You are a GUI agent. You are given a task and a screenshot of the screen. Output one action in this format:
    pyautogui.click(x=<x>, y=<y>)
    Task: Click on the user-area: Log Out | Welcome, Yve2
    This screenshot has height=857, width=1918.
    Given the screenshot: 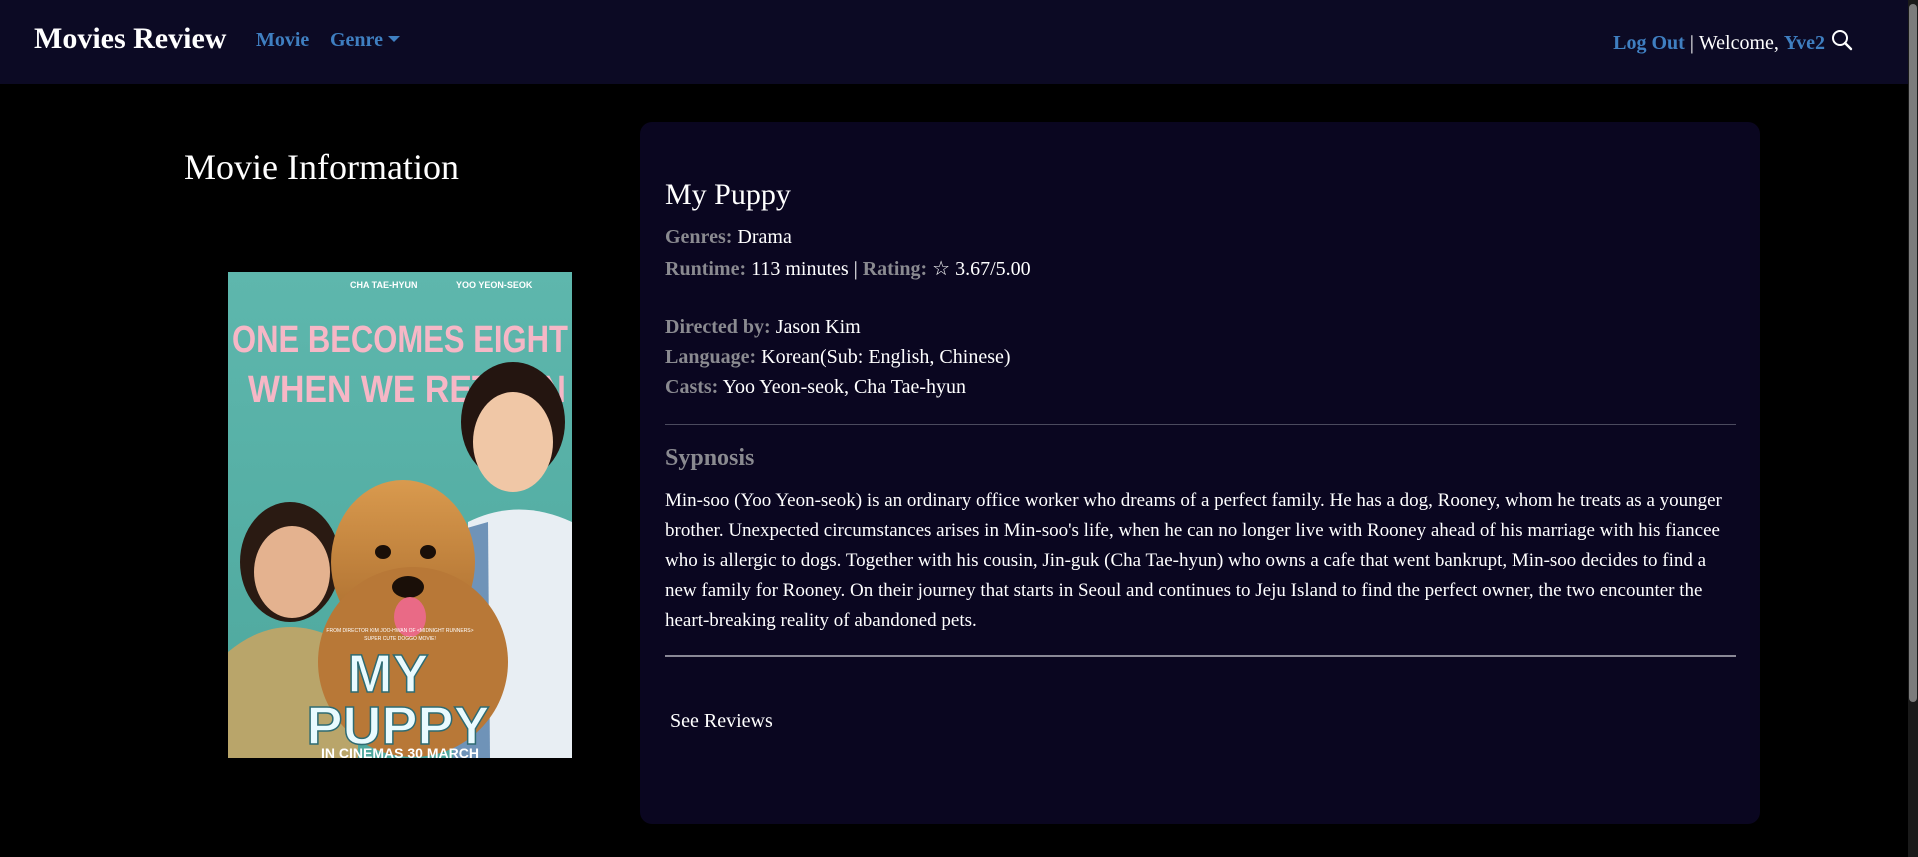 What is the action you would take?
    pyautogui.click(x=1733, y=43)
    